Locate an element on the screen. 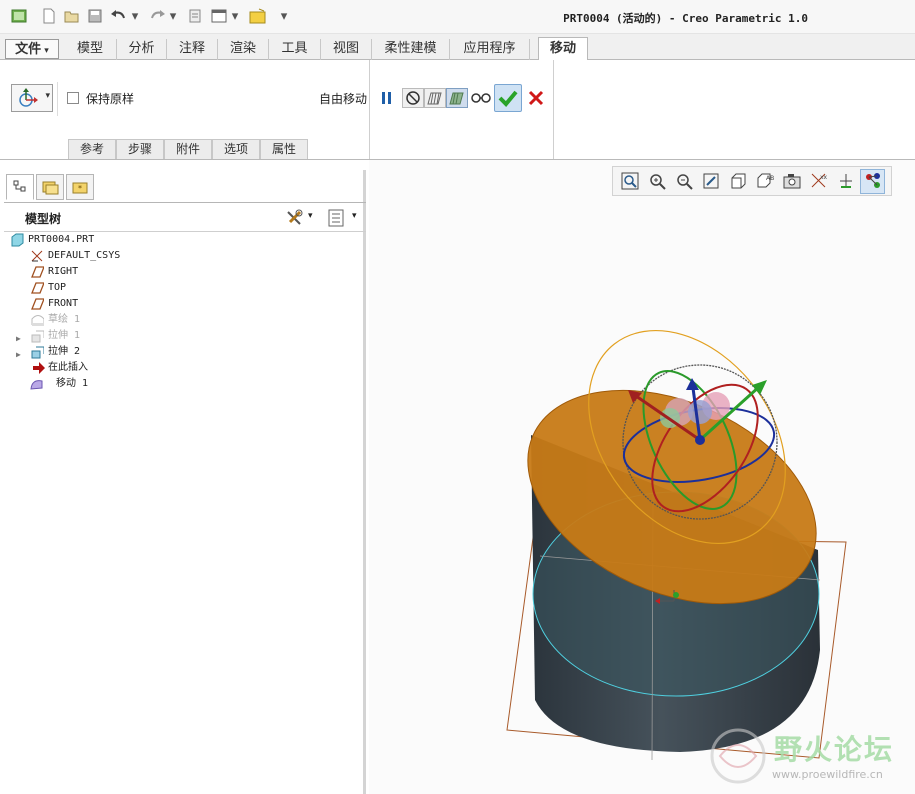  dashboard-left-group: ▾ 保持原样 自由移动 参考 步骤 附件 选项 属性 is located at coordinates (187, 109).